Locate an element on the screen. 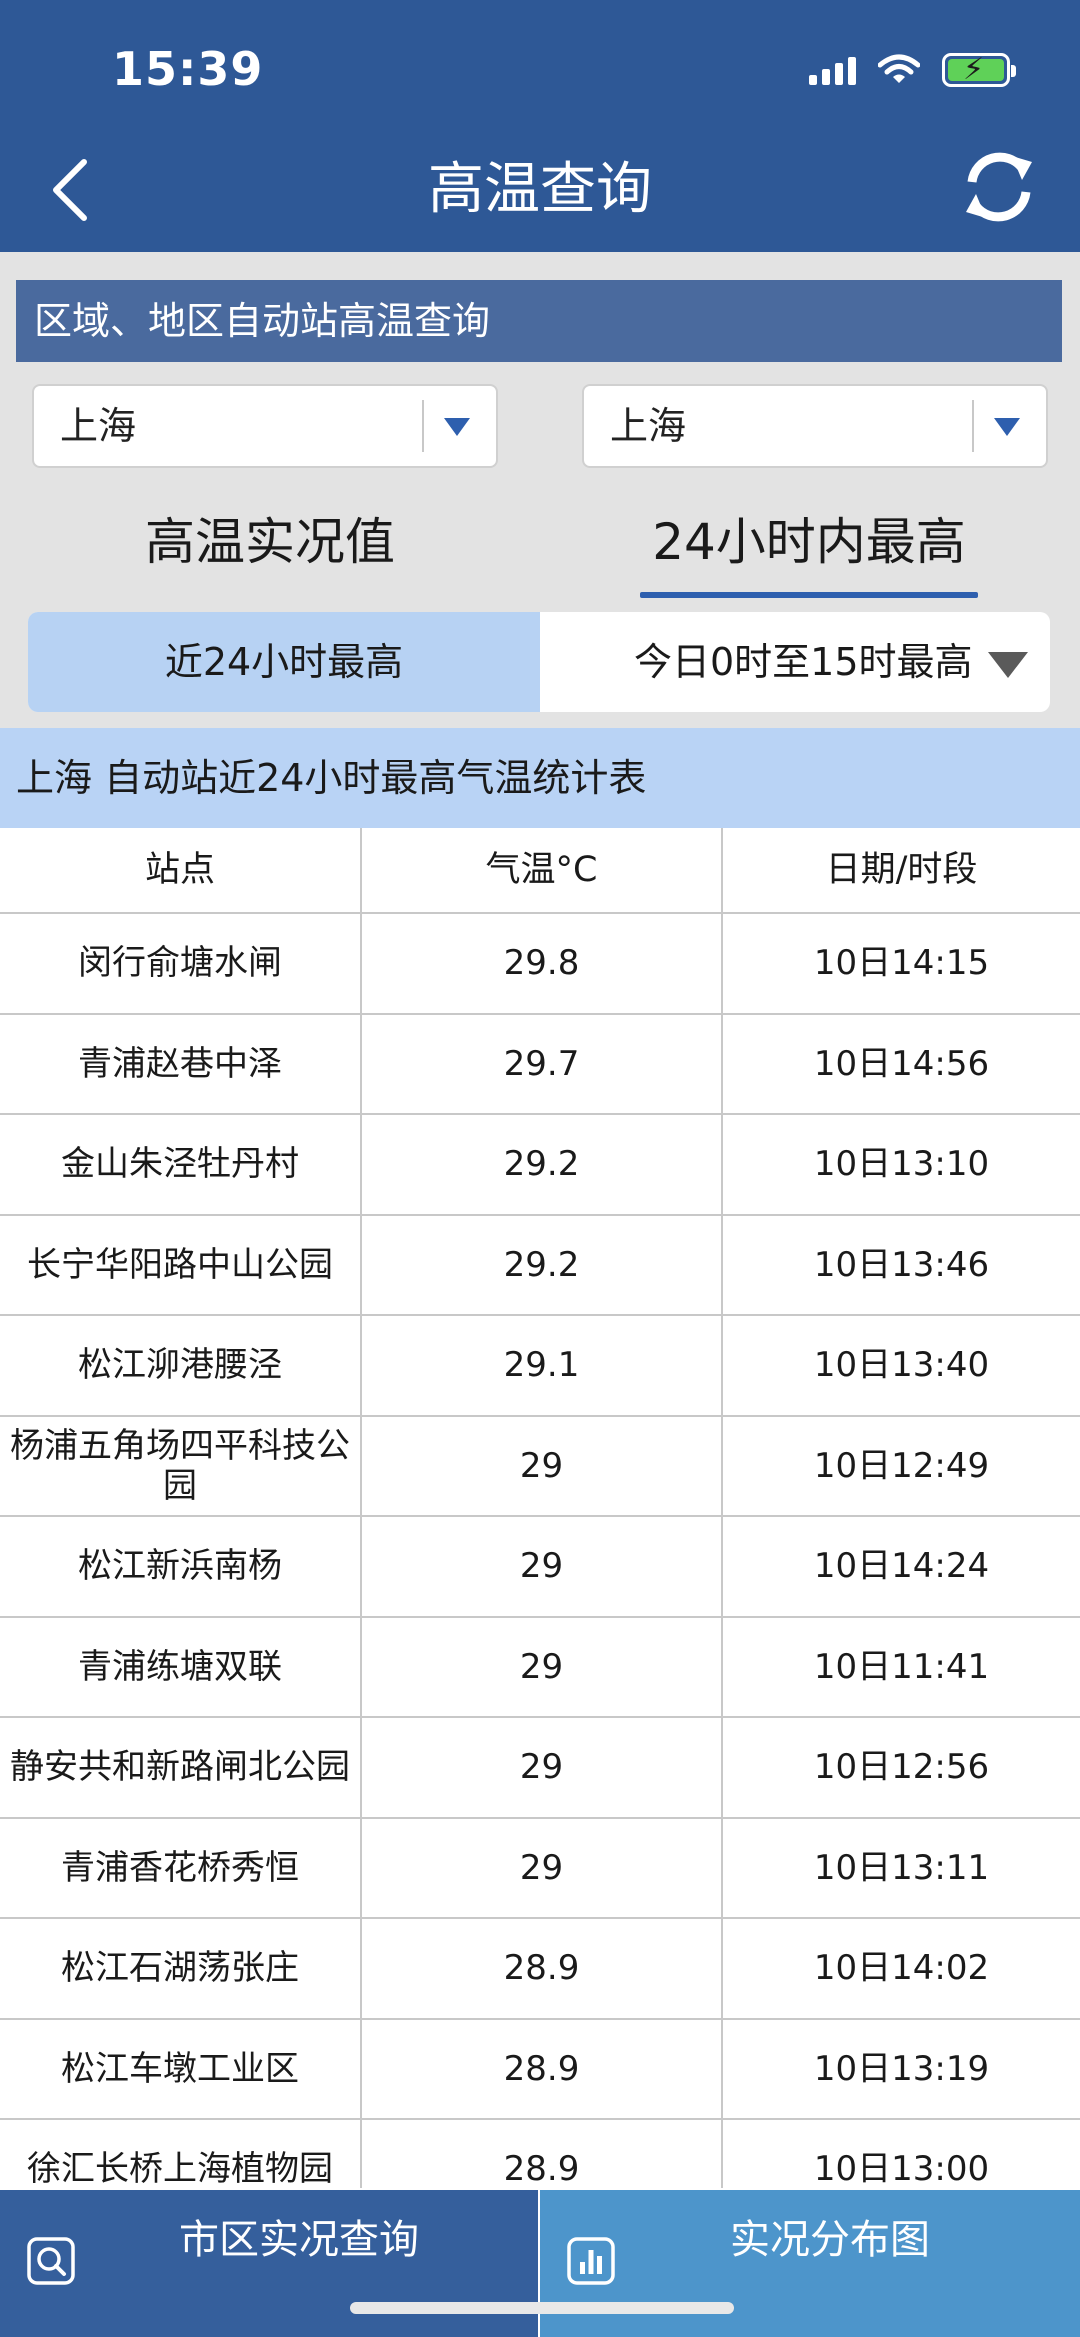 The height and width of the screenshot is (2337, 1080). period-segment: 近24小时最高 今日0时至15时最高 is located at coordinates (539, 662).